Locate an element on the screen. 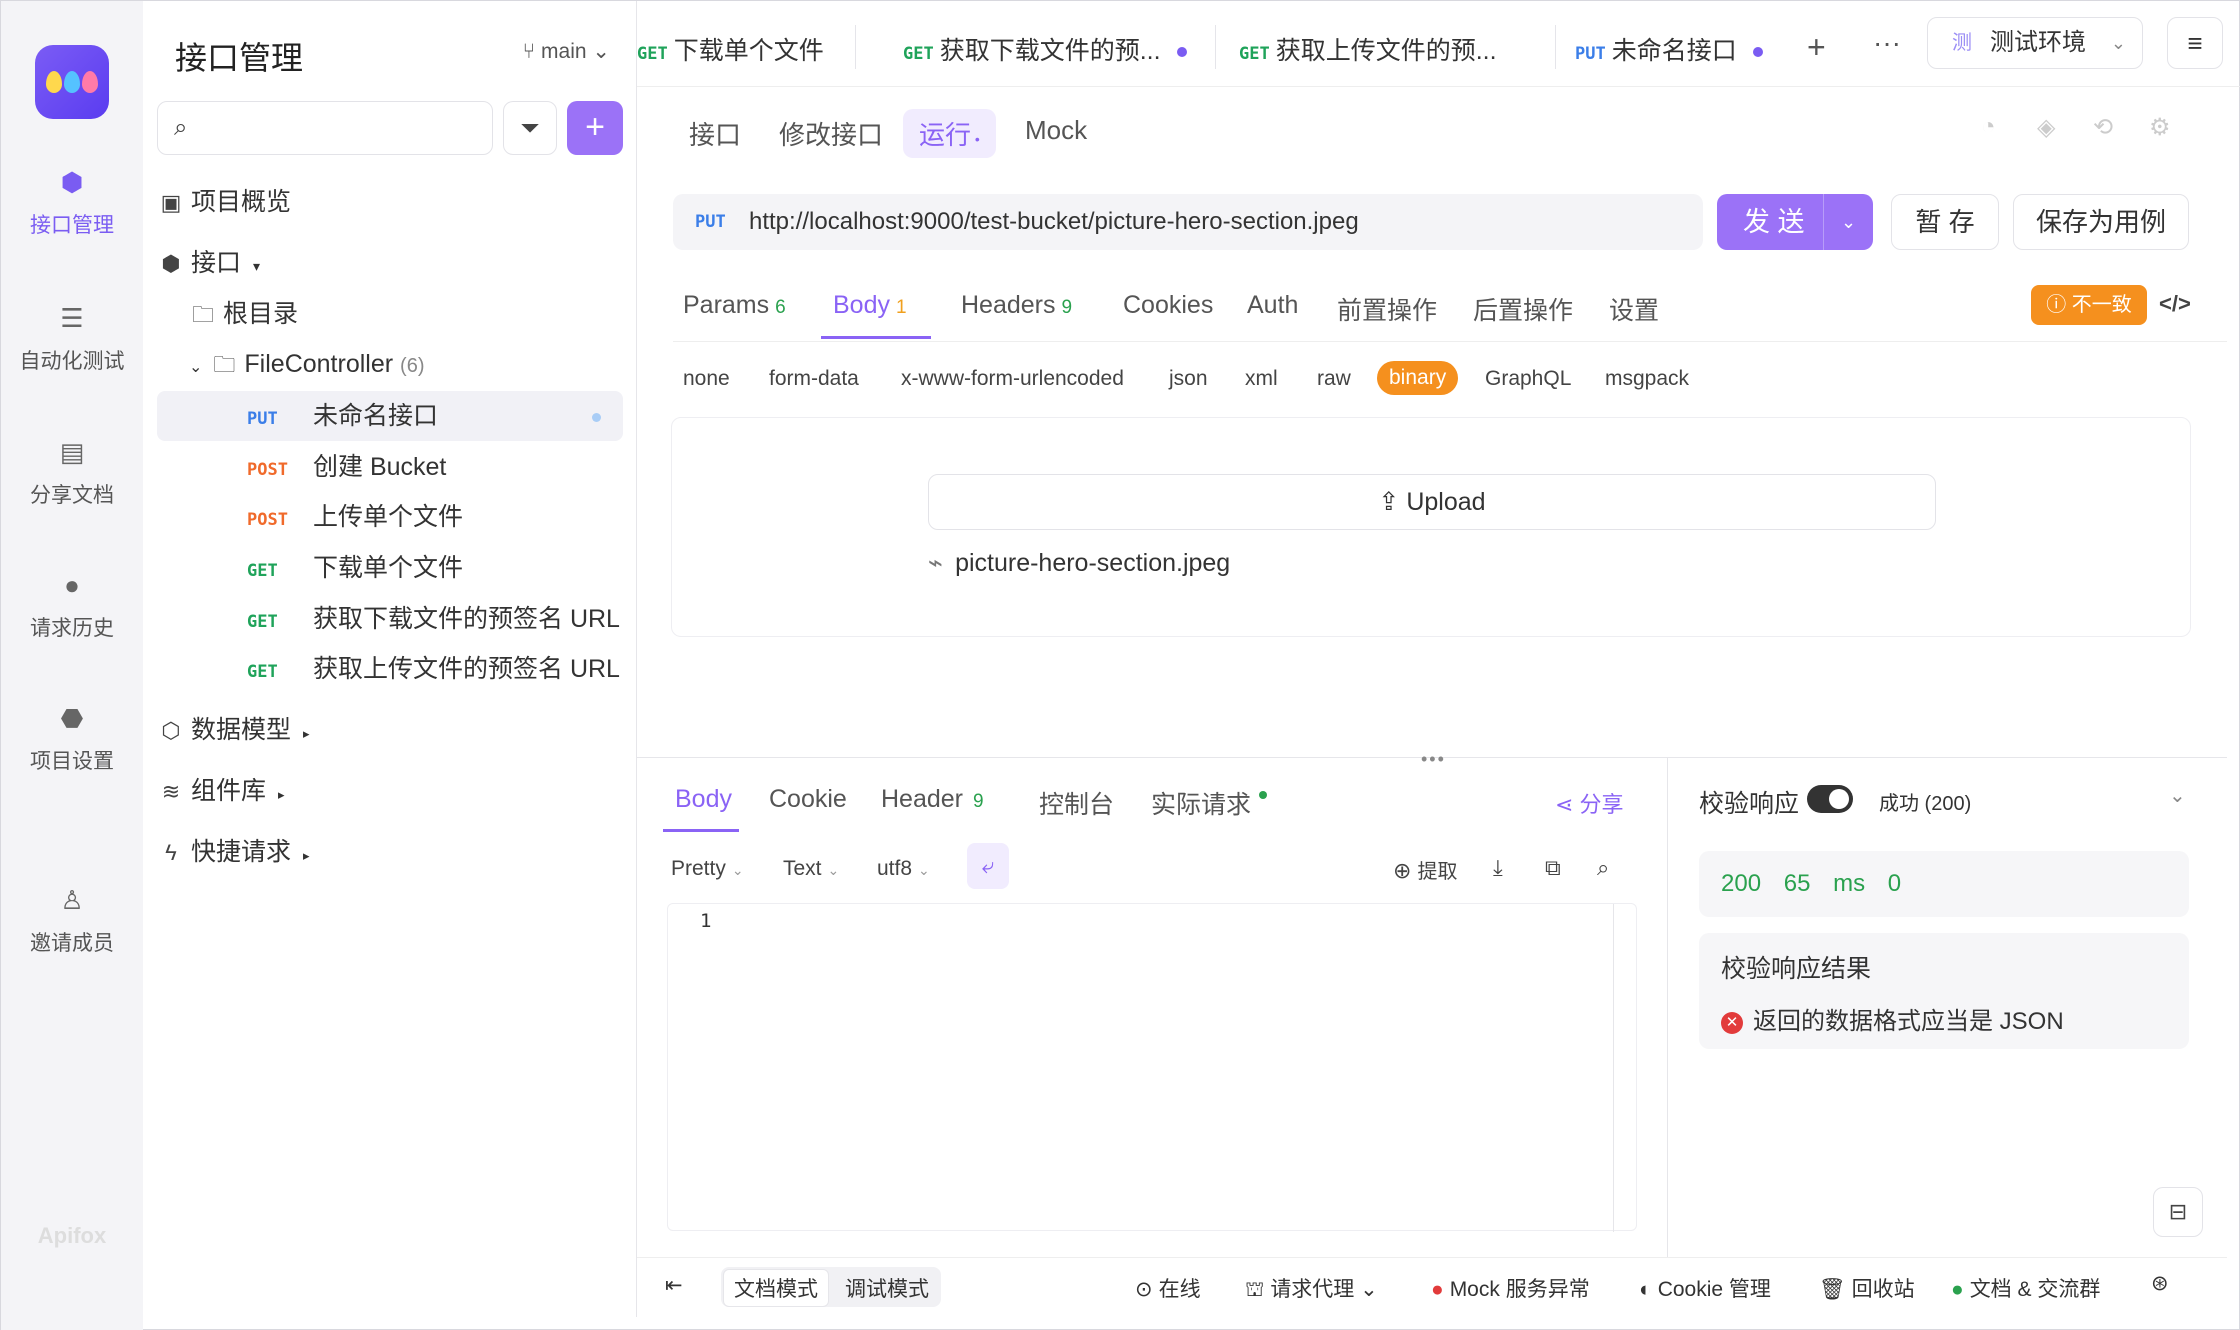 Image resolution: width=2240 pixels, height=1330 pixels. tree-item-root: 🗀 根目录 is located at coordinates (406, 314).